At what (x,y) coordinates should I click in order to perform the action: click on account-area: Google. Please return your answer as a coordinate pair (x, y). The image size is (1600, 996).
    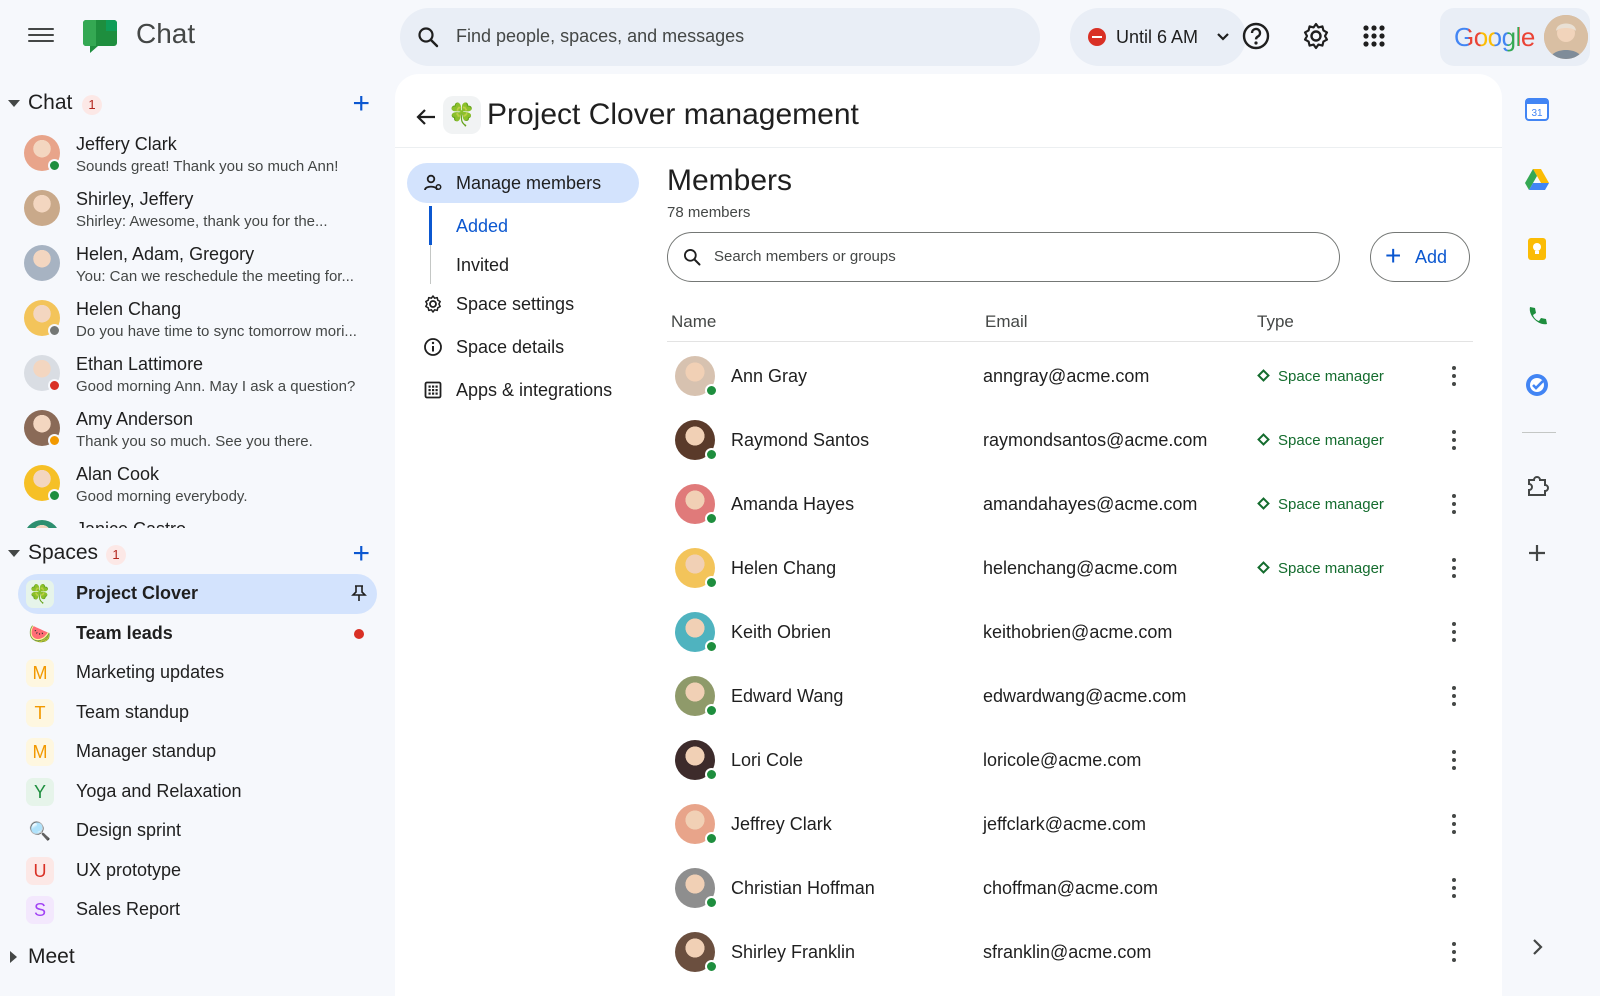
    Looking at the image, I should click on (1515, 37).